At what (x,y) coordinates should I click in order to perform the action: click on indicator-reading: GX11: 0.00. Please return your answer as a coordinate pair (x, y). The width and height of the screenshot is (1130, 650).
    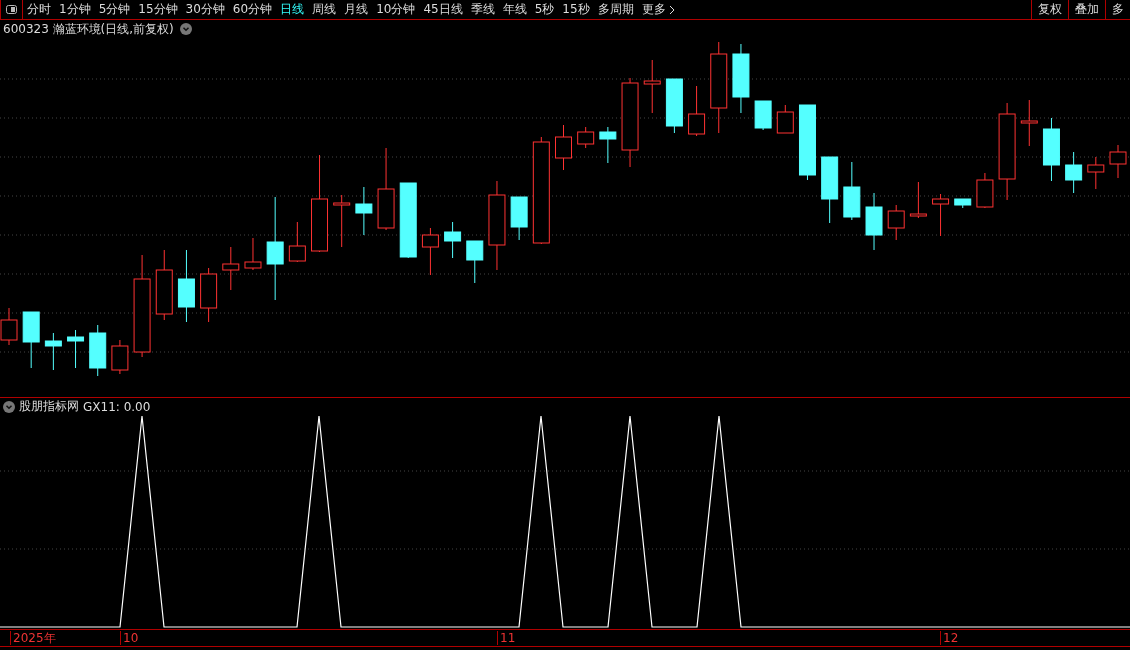
    Looking at the image, I should click on (117, 406).